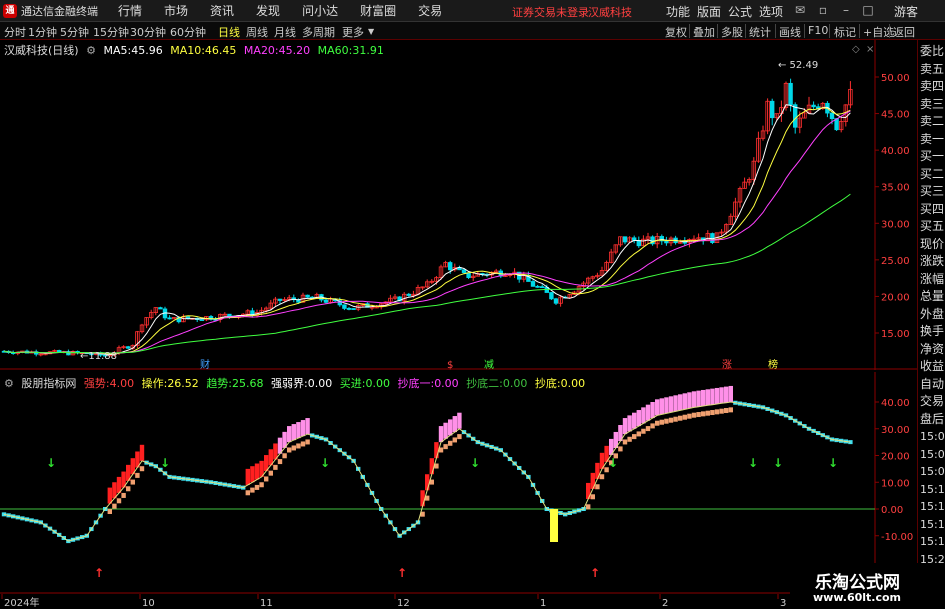 This screenshot has width=945, height=609. I want to click on mail-icon: ✉, so click(800, 10).